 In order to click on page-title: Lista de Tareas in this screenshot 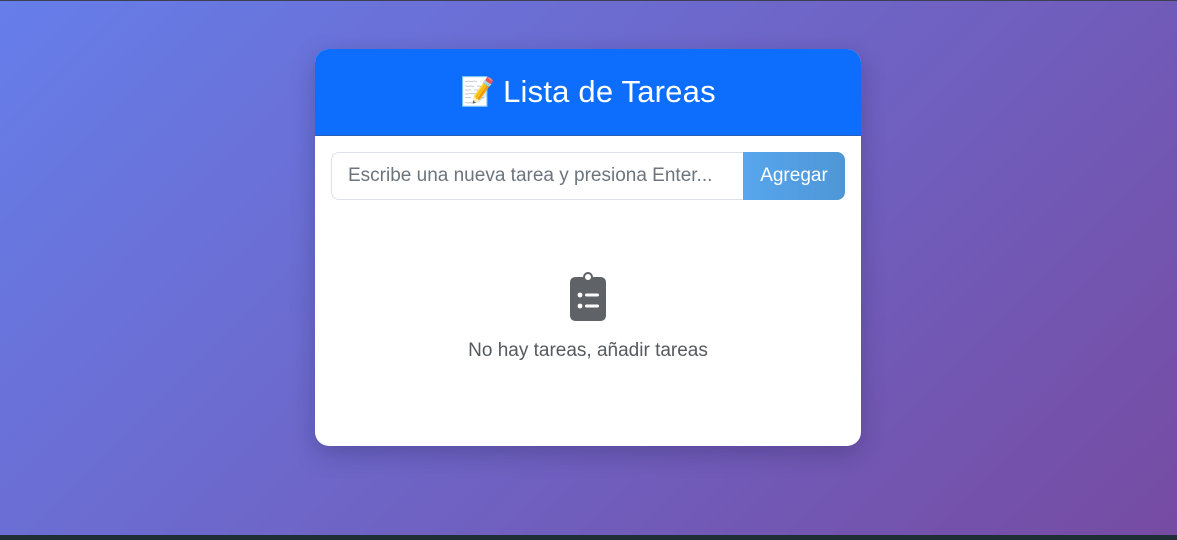, I will do `click(609, 91)`.